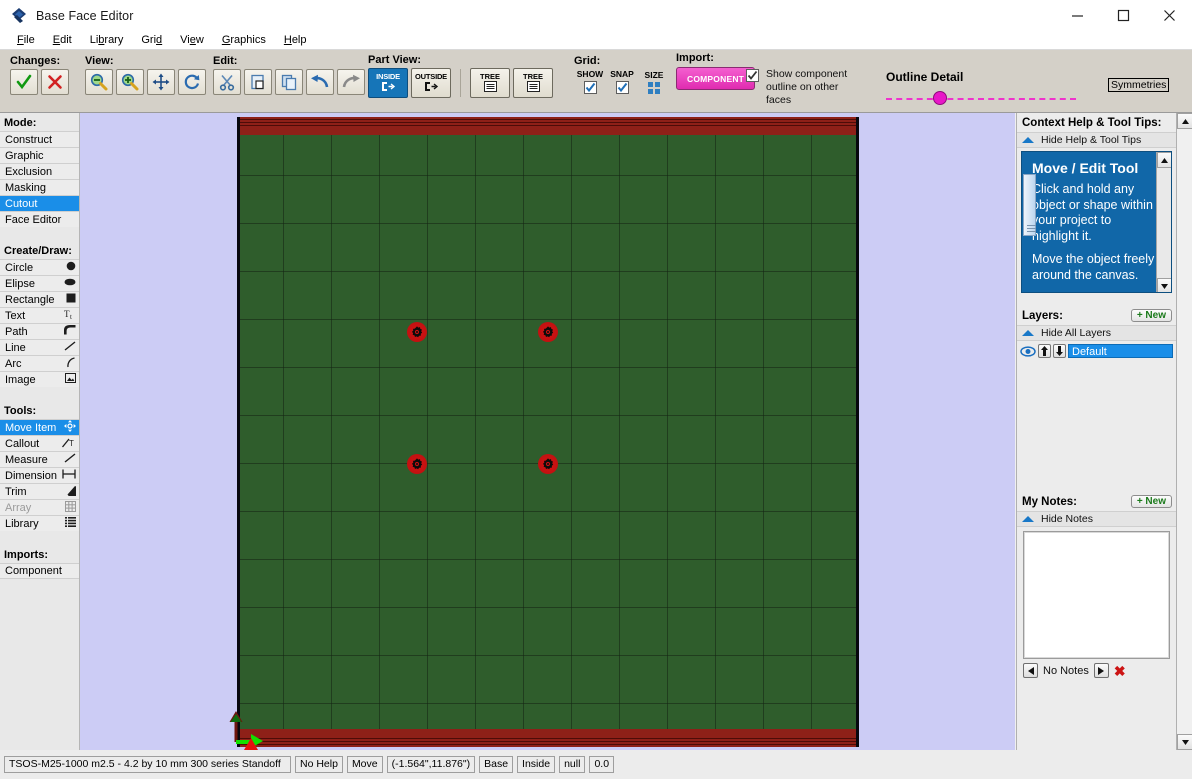  I want to click on tool-item-array: Array, so click(39, 507).